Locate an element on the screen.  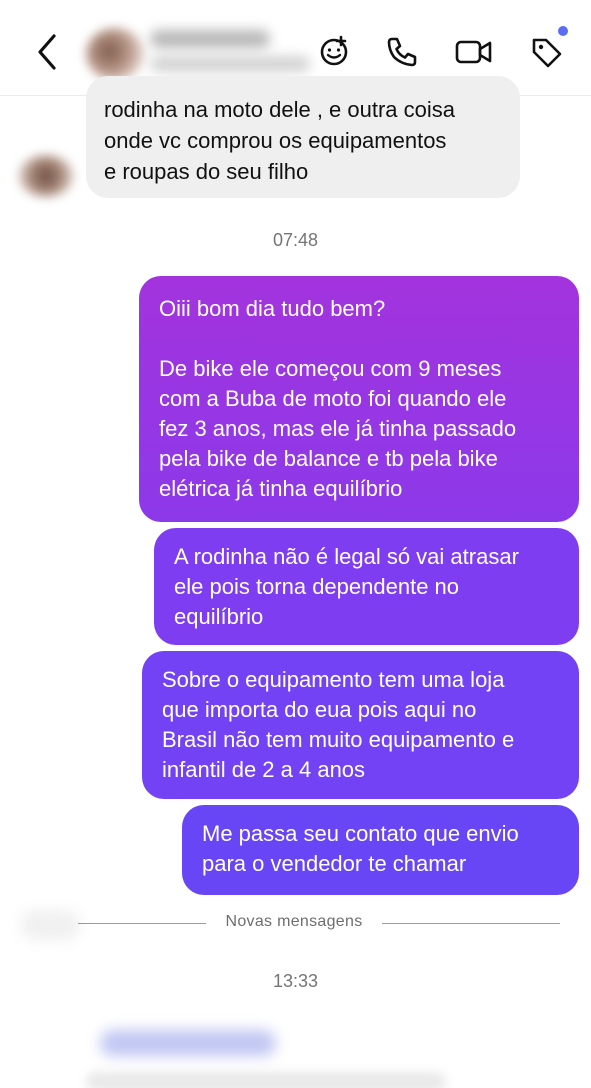
tag-icon is located at coordinates (547, 53).